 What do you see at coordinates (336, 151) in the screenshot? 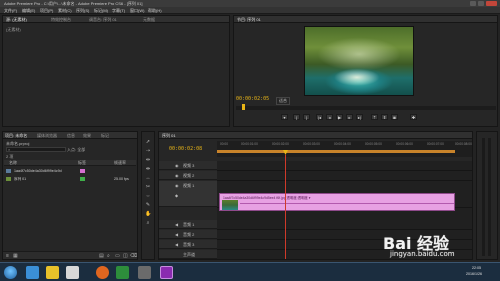
I see `work-area-bar` at bounding box center [336, 151].